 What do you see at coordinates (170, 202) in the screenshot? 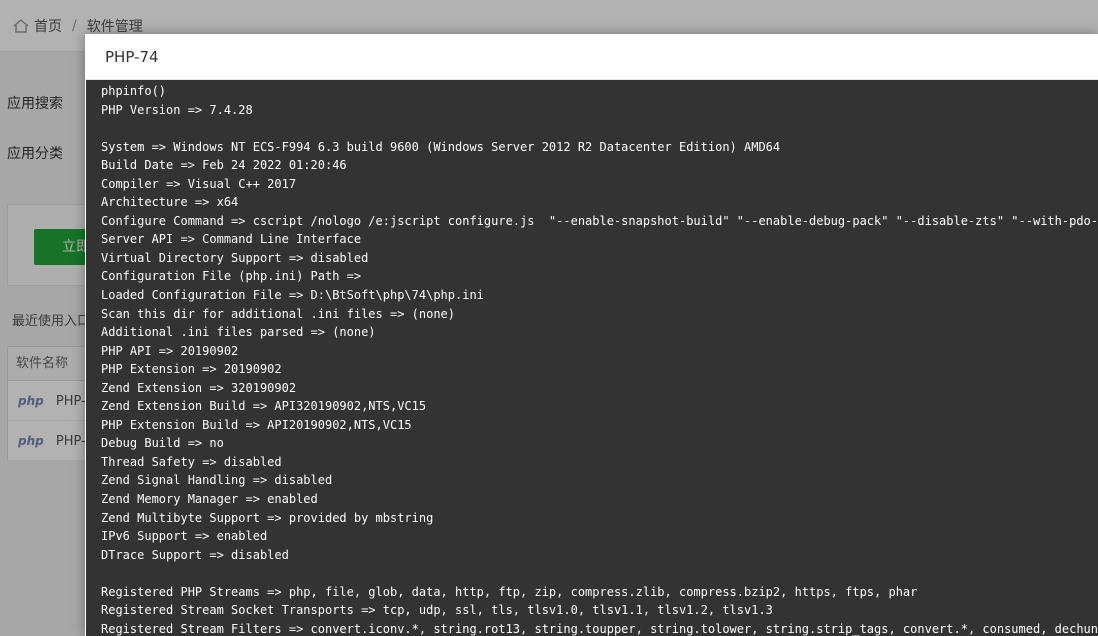
I see `console-line: Architecture => x64` at bounding box center [170, 202].